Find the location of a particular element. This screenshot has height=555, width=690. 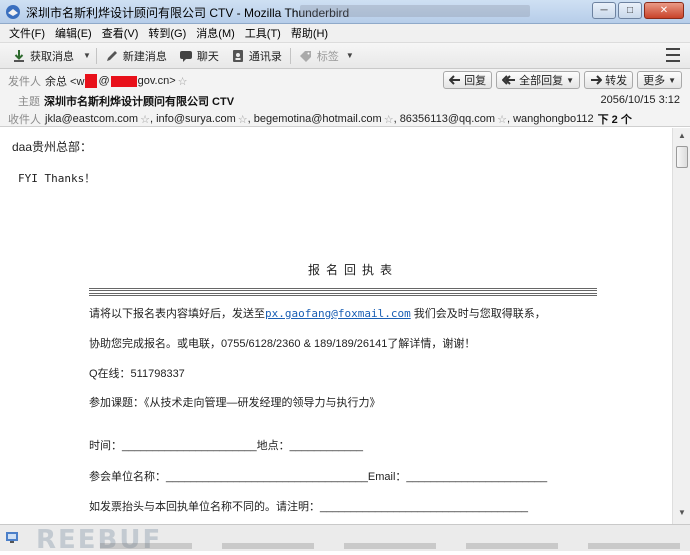

qq-line: Q在线：511798337 is located at coordinates (137, 374).